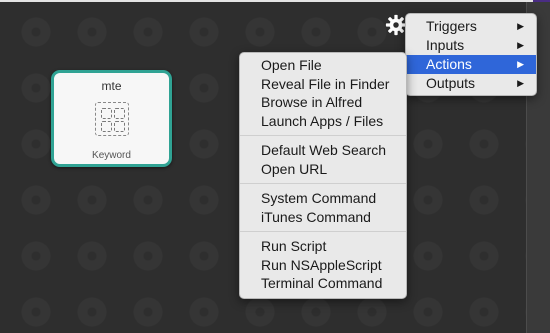  Describe the element at coordinates (471, 45) in the screenshot. I see `menu-item-inputs: Inputs ▶` at that location.